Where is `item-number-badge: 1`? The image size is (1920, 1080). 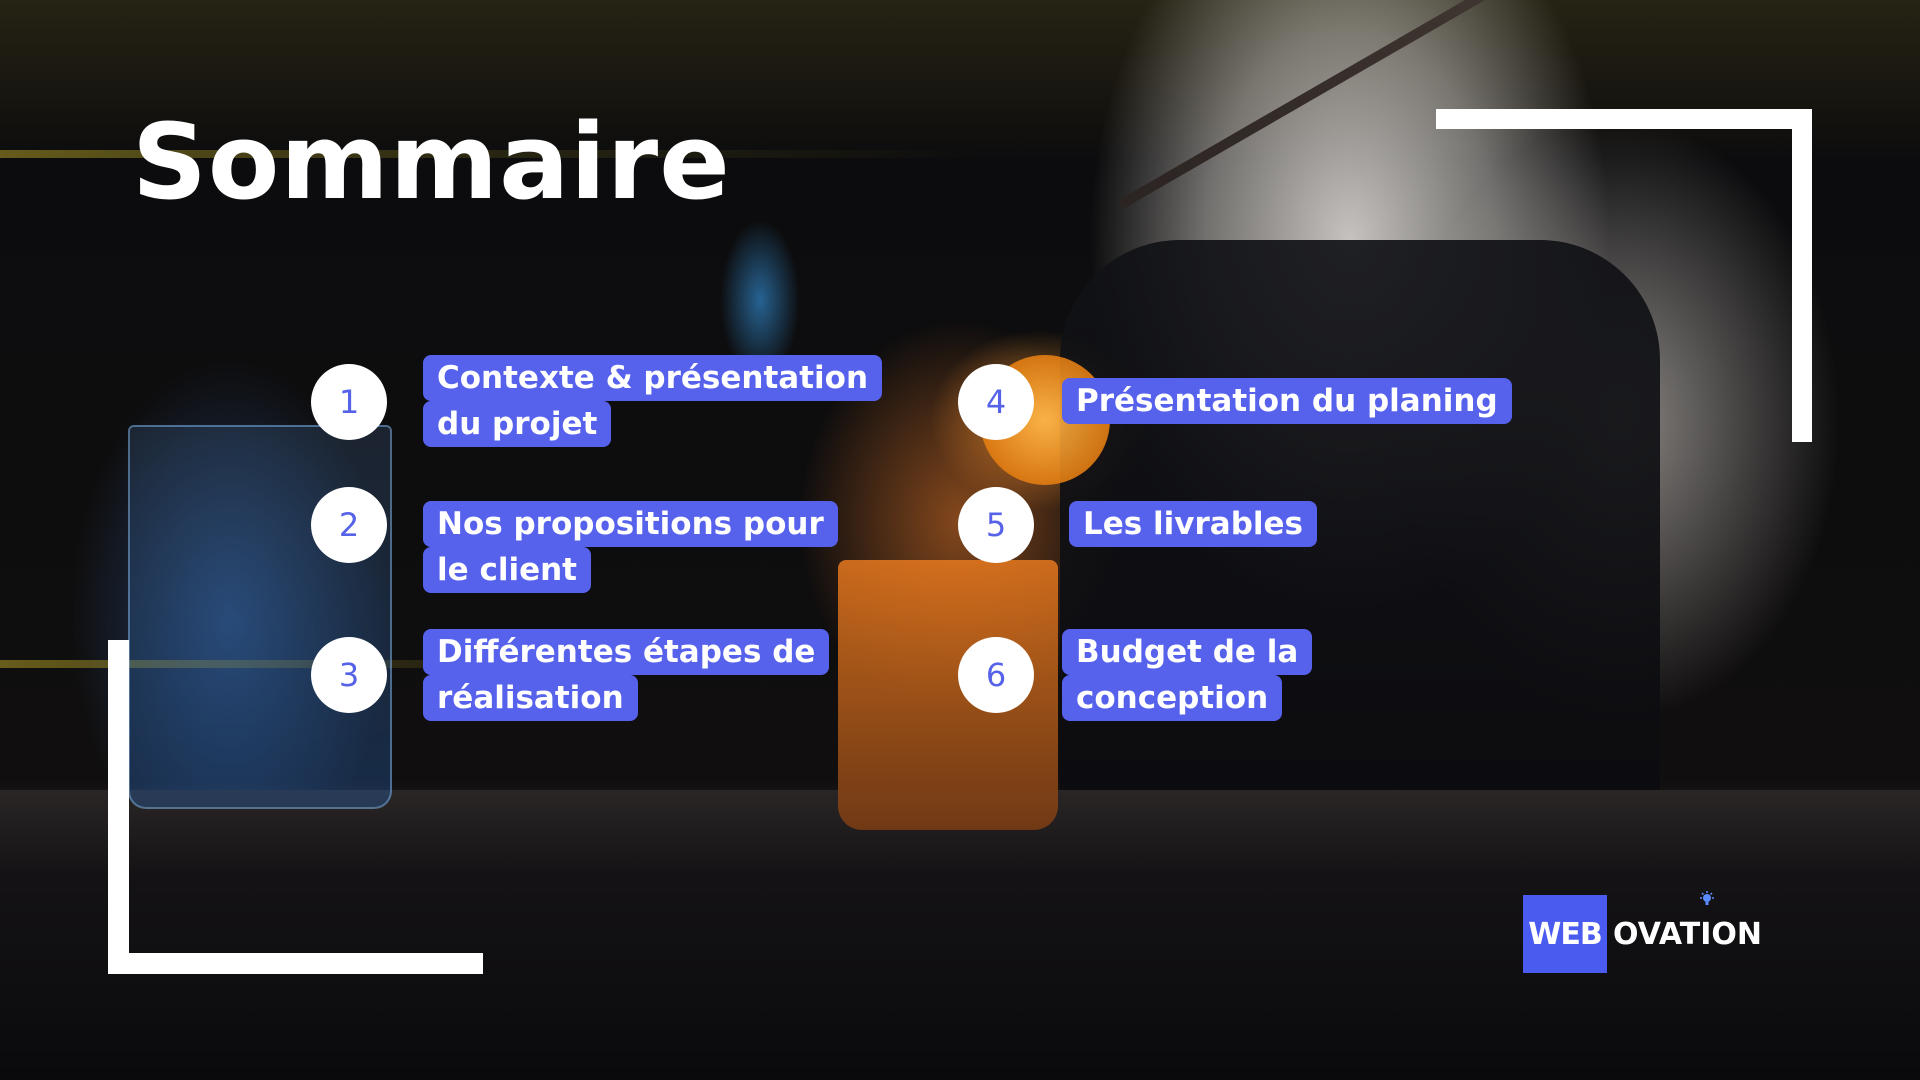 item-number-badge: 1 is located at coordinates (349, 402).